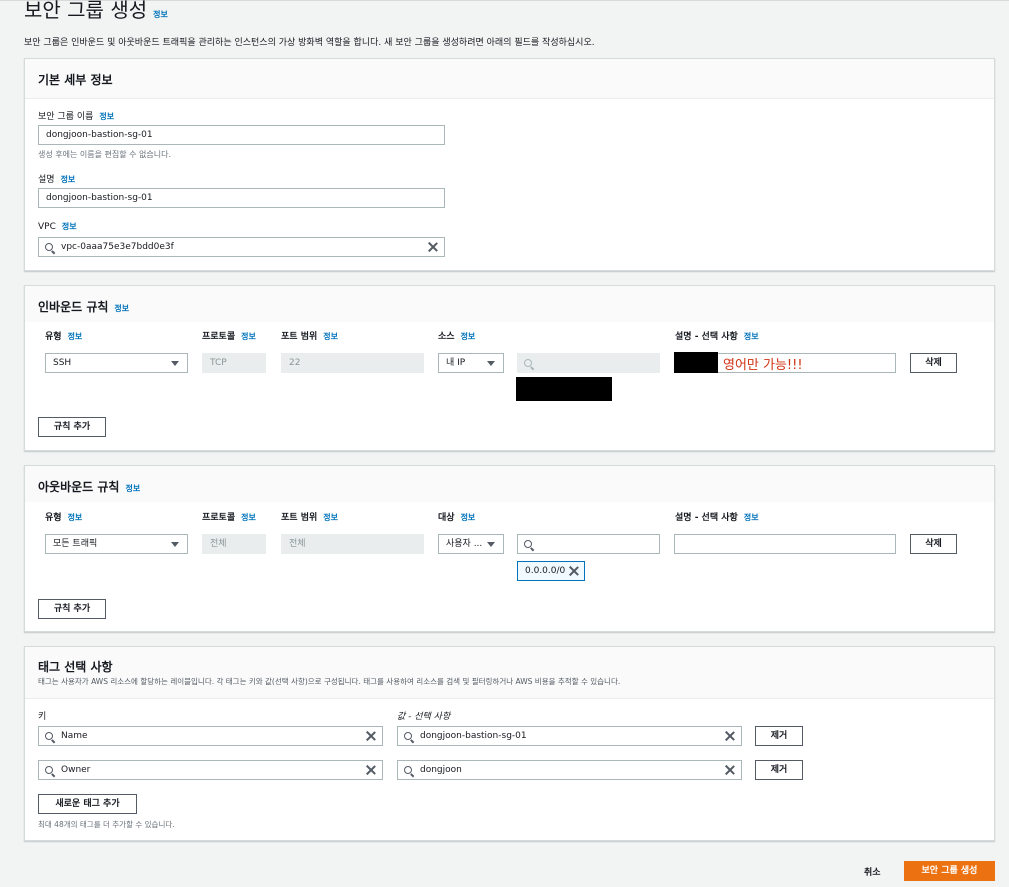  Describe the element at coordinates (751, 336) in the screenshot. I see `inbound-desc-info: 정보` at that location.